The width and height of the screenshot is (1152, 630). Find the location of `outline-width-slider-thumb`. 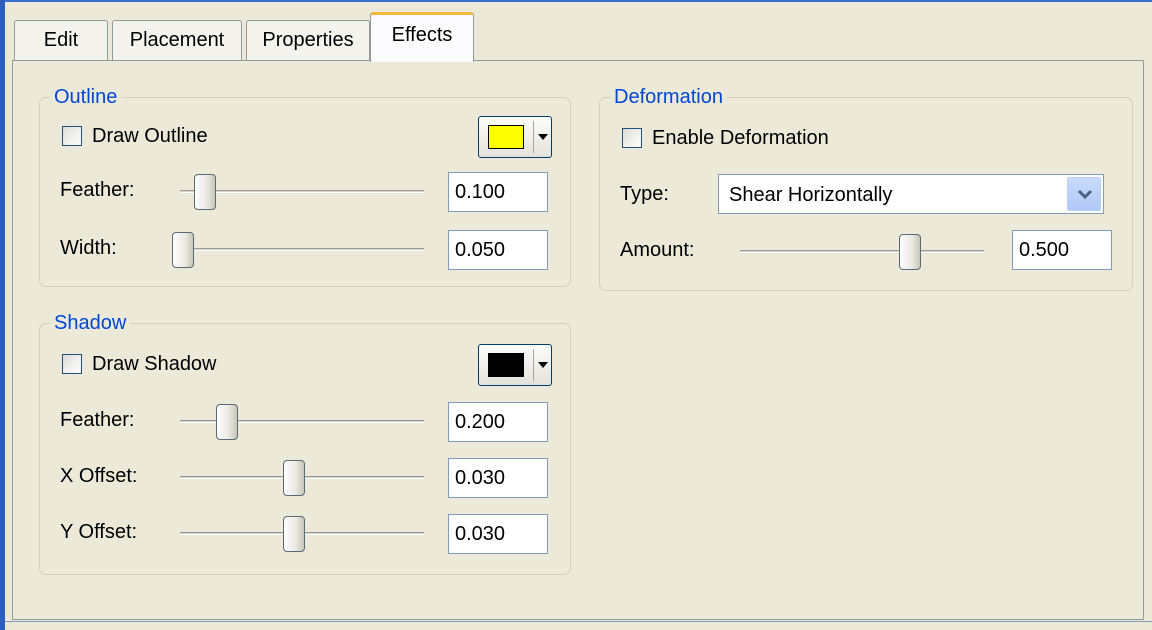

outline-width-slider-thumb is located at coordinates (183, 250).